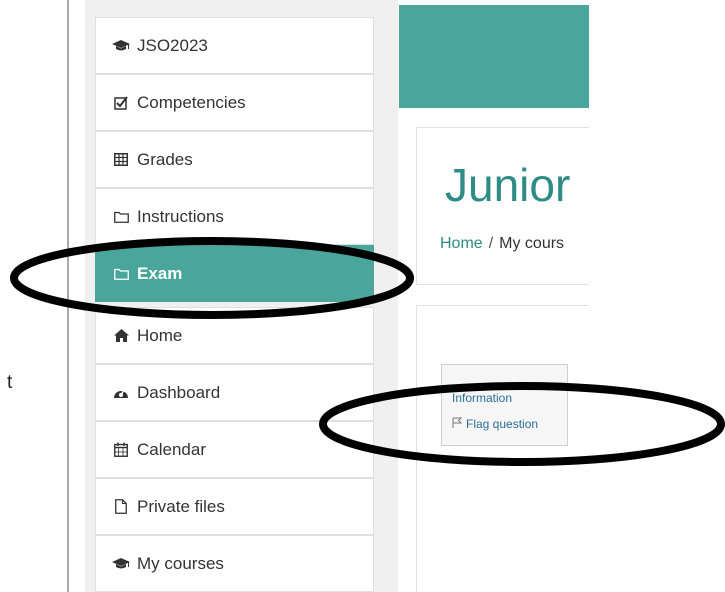 This screenshot has height=592, width=725. I want to click on flag-question-link: Flag question, so click(495, 424).